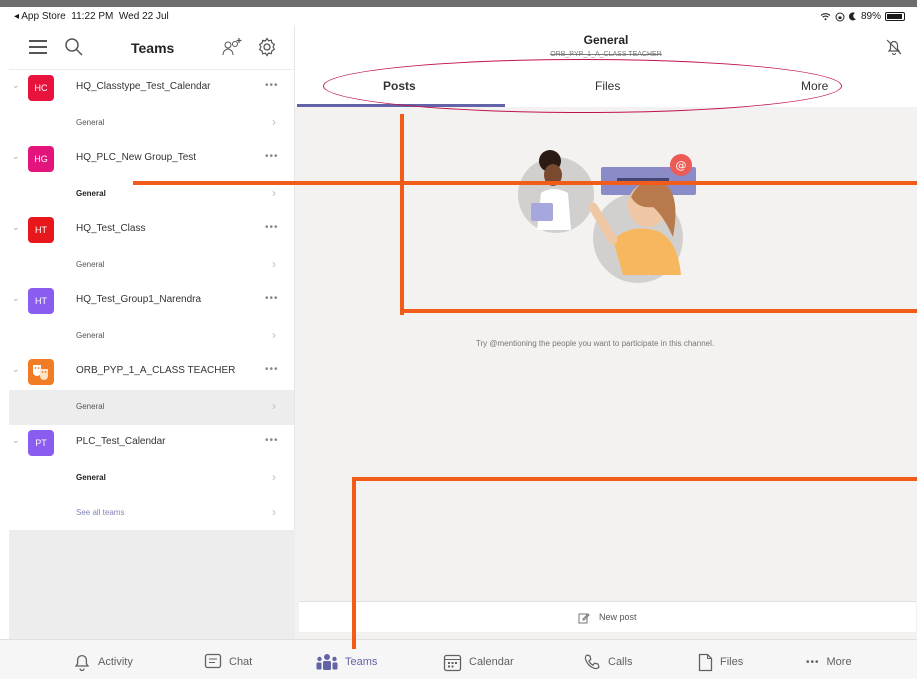 This screenshot has width=917, height=679. I want to click on sidebar-title: Teams, so click(153, 48).